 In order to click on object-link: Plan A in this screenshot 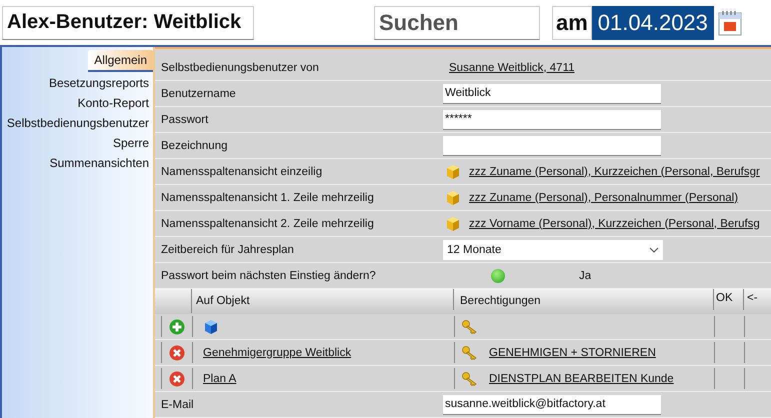, I will do `click(219, 378)`.